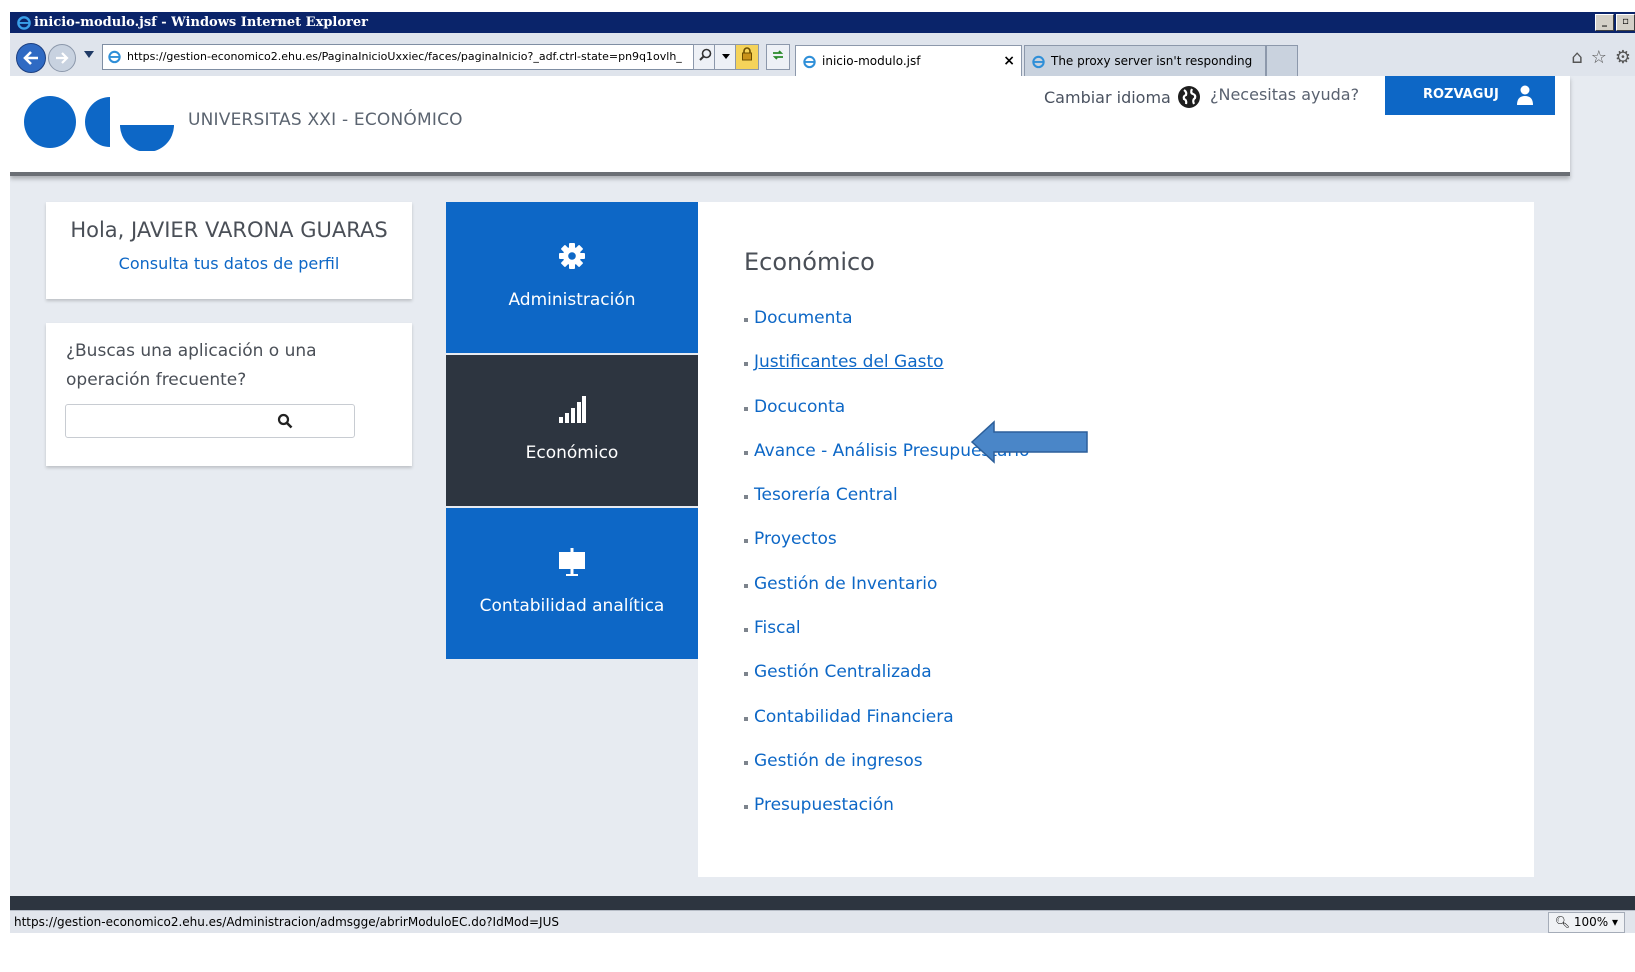 The width and height of the screenshot is (1635, 972). I want to click on history-dropdown-icon, so click(89, 54).